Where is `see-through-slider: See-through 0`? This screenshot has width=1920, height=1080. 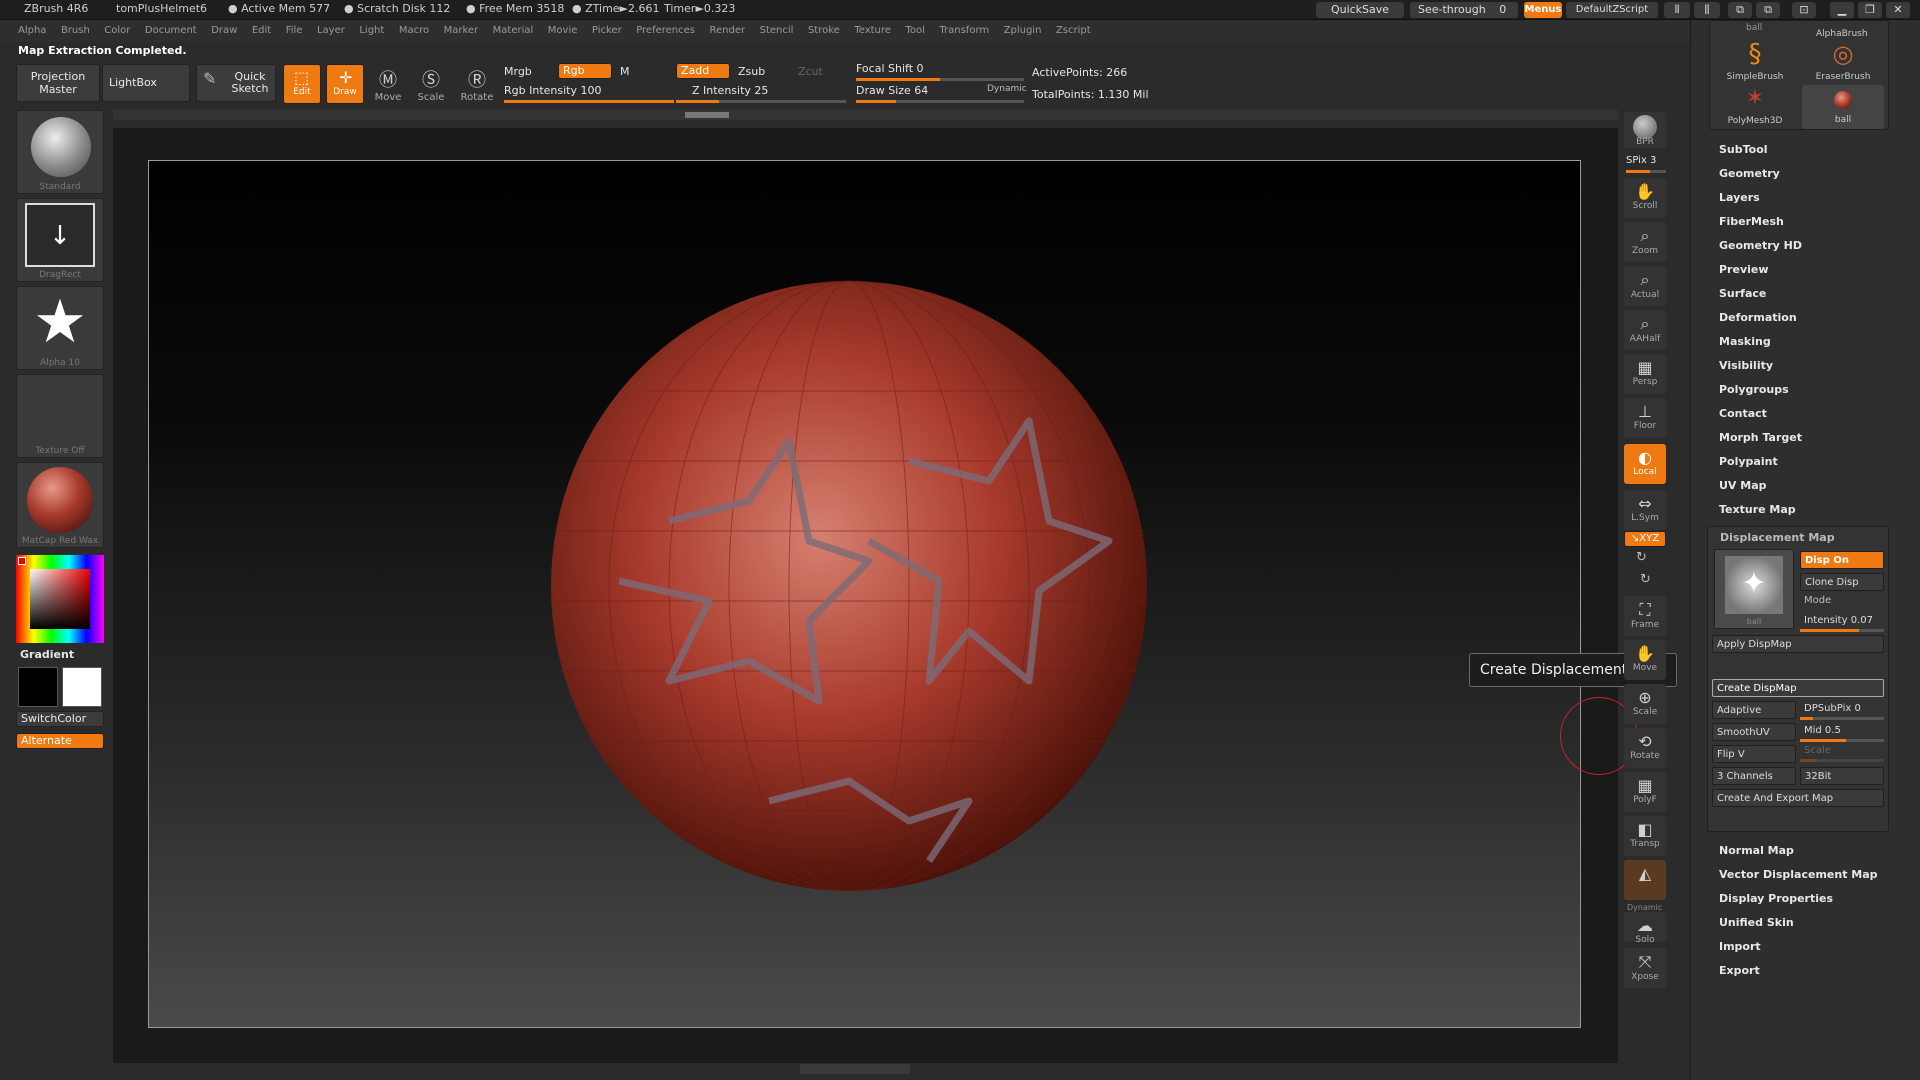 see-through-slider: See-through 0 is located at coordinates (1464, 10).